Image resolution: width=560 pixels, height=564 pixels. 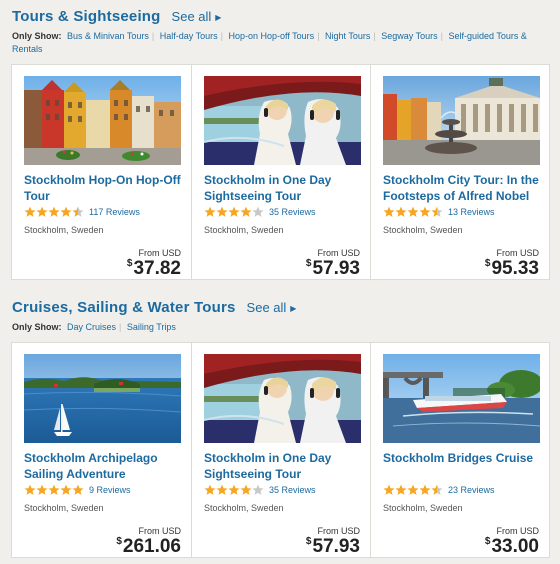 I want to click on price: $33.00, so click(x=511, y=546).